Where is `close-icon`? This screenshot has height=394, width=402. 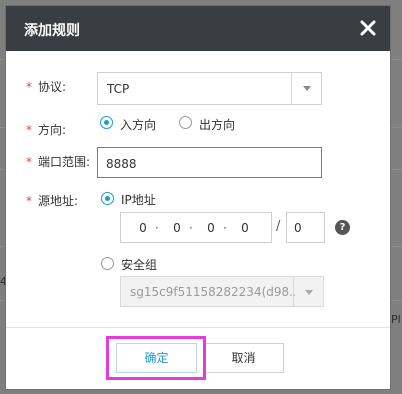
close-icon is located at coordinates (368, 28).